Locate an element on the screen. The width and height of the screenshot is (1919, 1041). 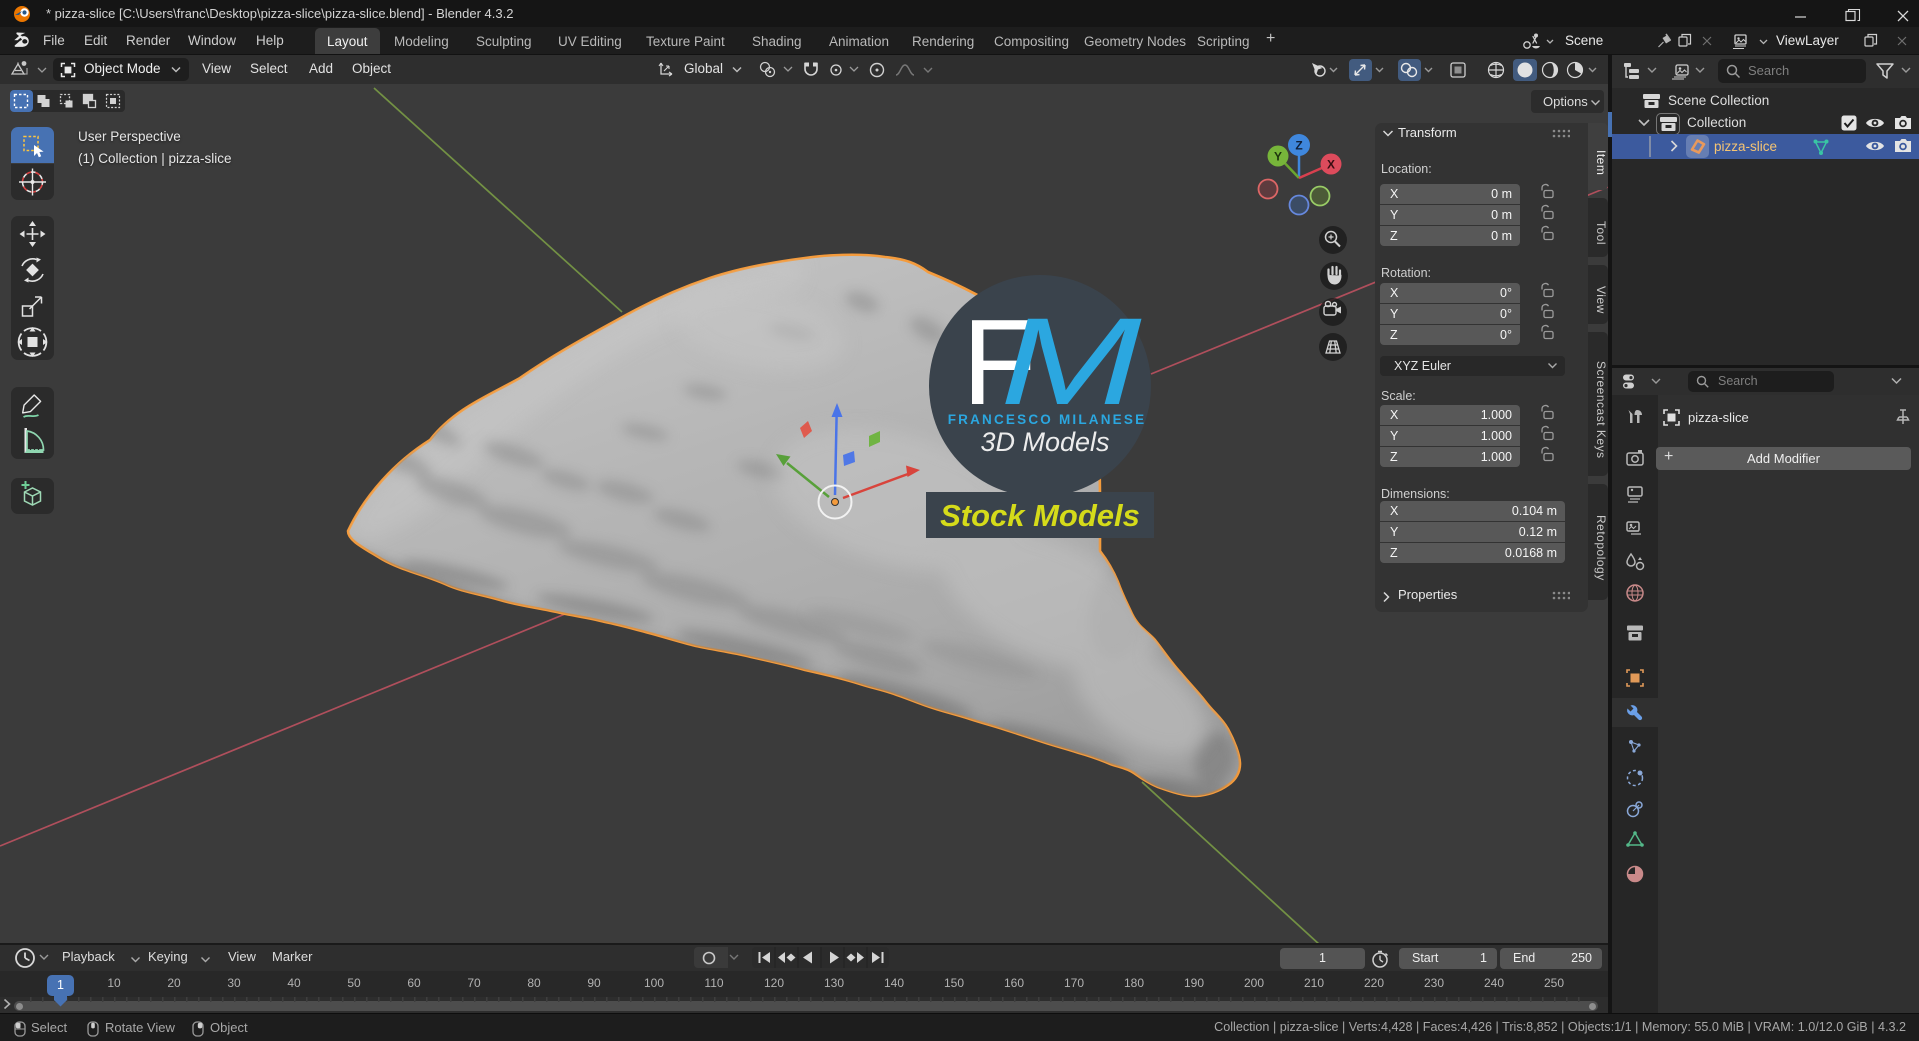
svg-text: M is located at coordinates (1071, 362).